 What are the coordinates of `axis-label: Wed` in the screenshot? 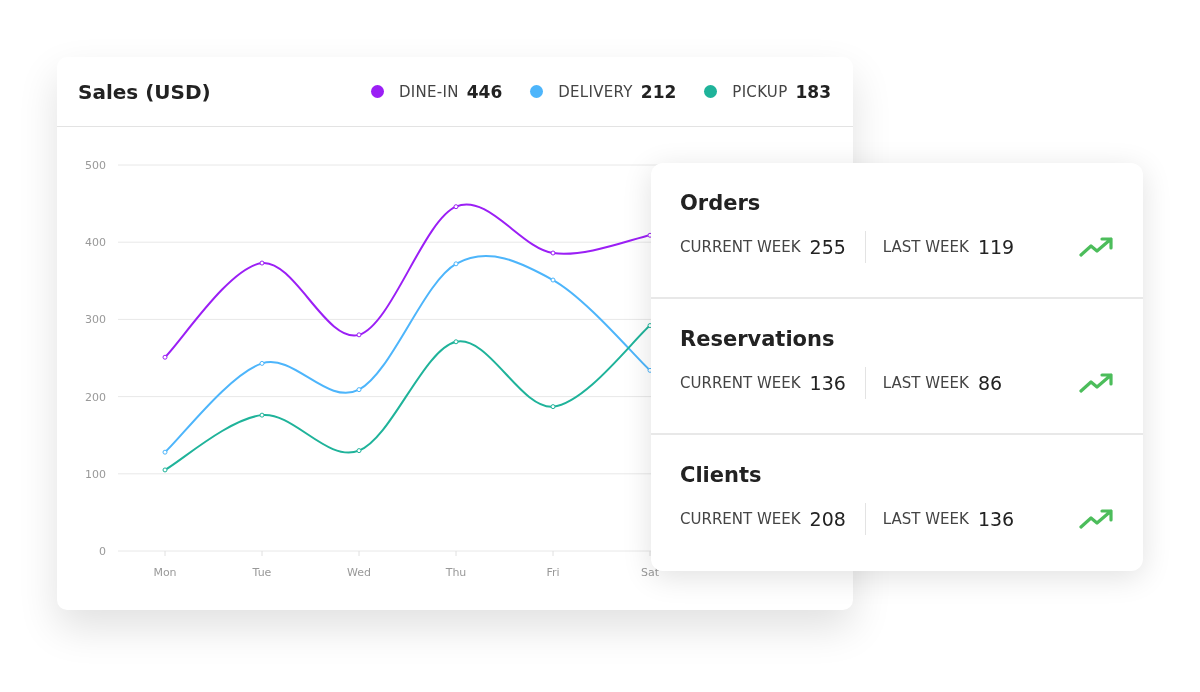 It's located at (359, 572).